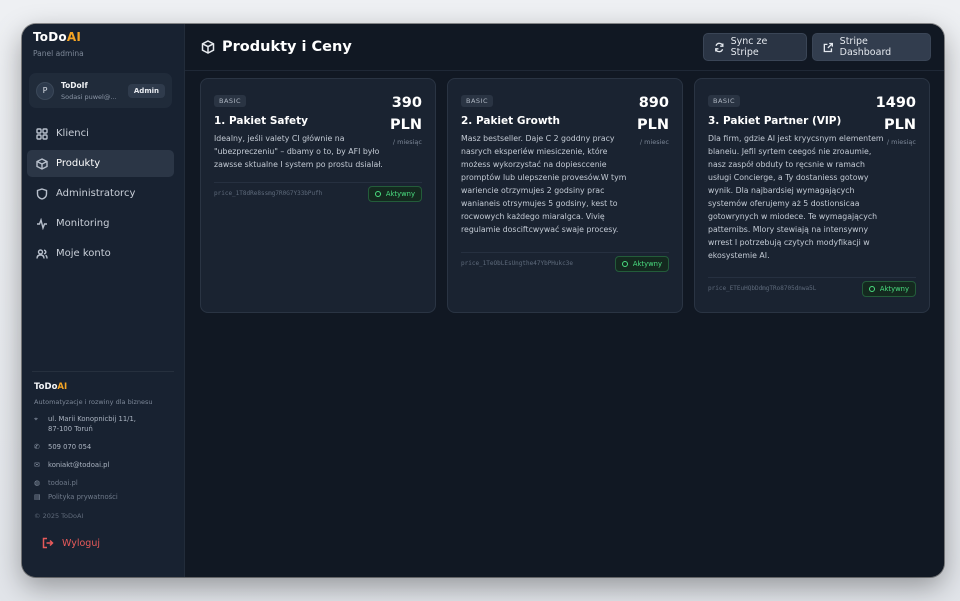  I want to click on sidebar-item-label: Monitoring, so click(83, 223).